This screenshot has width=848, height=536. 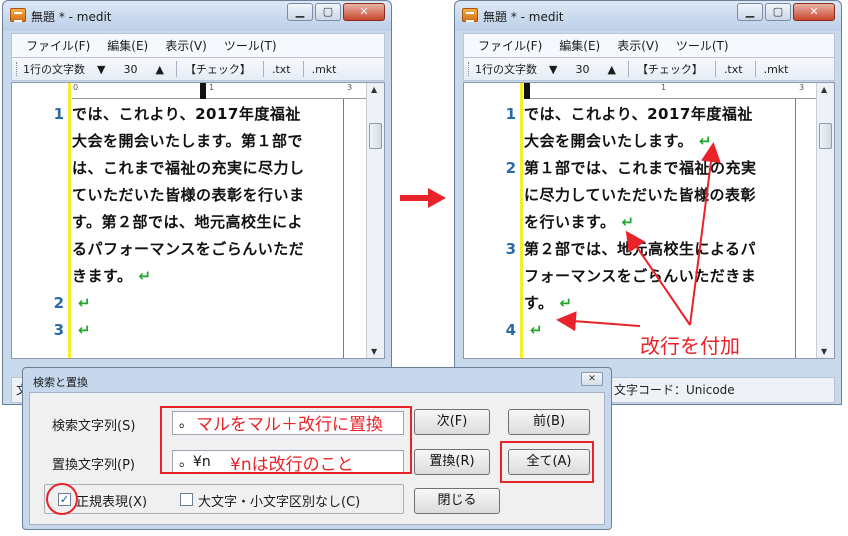 What do you see at coordinates (197, 16) in the screenshot?
I see `left-title-bar: 無題 * - medit ▁ ▢ ✕` at bounding box center [197, 16].